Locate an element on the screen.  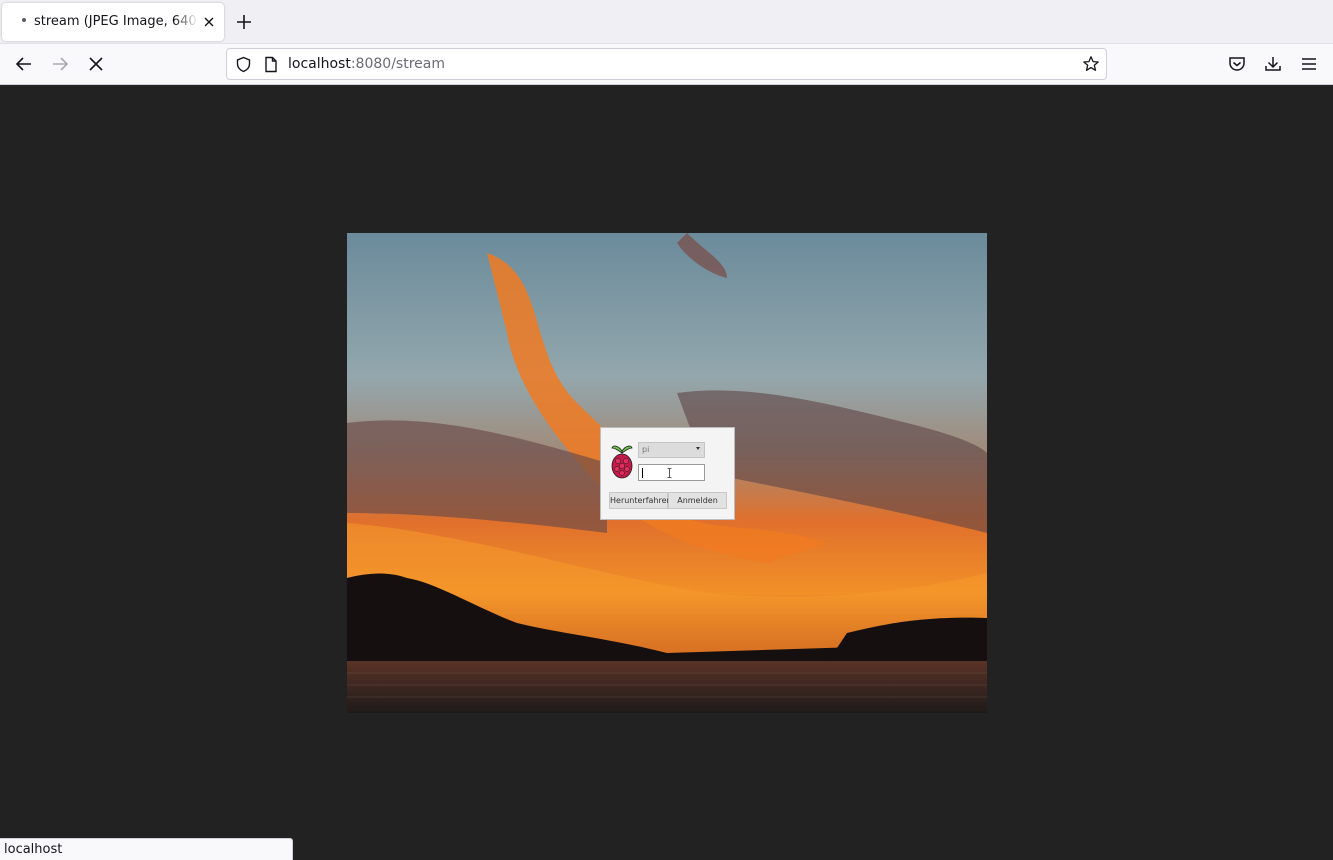
login-button: Anmelden is located at coordinates (697, 500).